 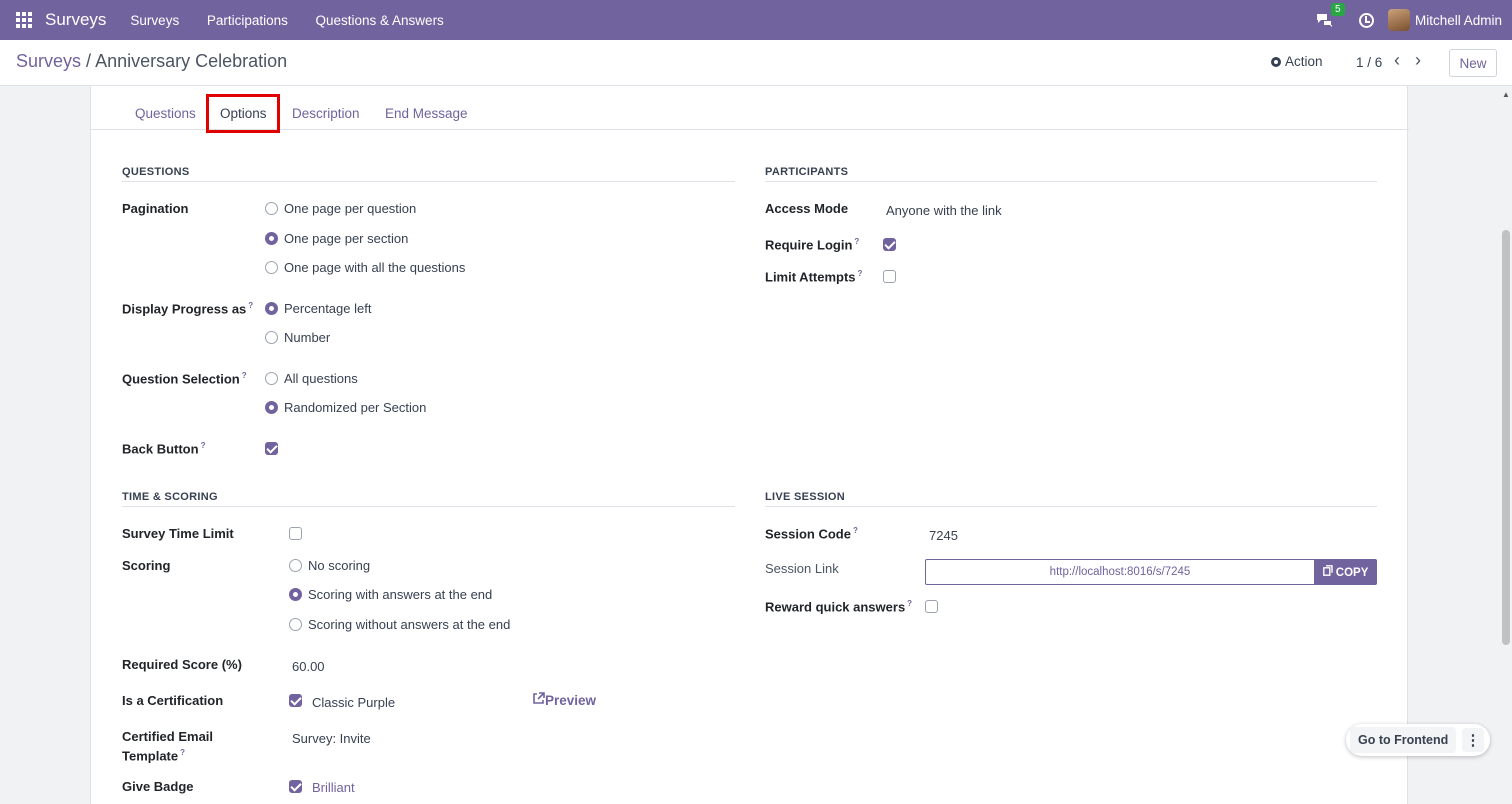 I want to click on is-certification-label: Is a Certification, so click(x=173, y=700).